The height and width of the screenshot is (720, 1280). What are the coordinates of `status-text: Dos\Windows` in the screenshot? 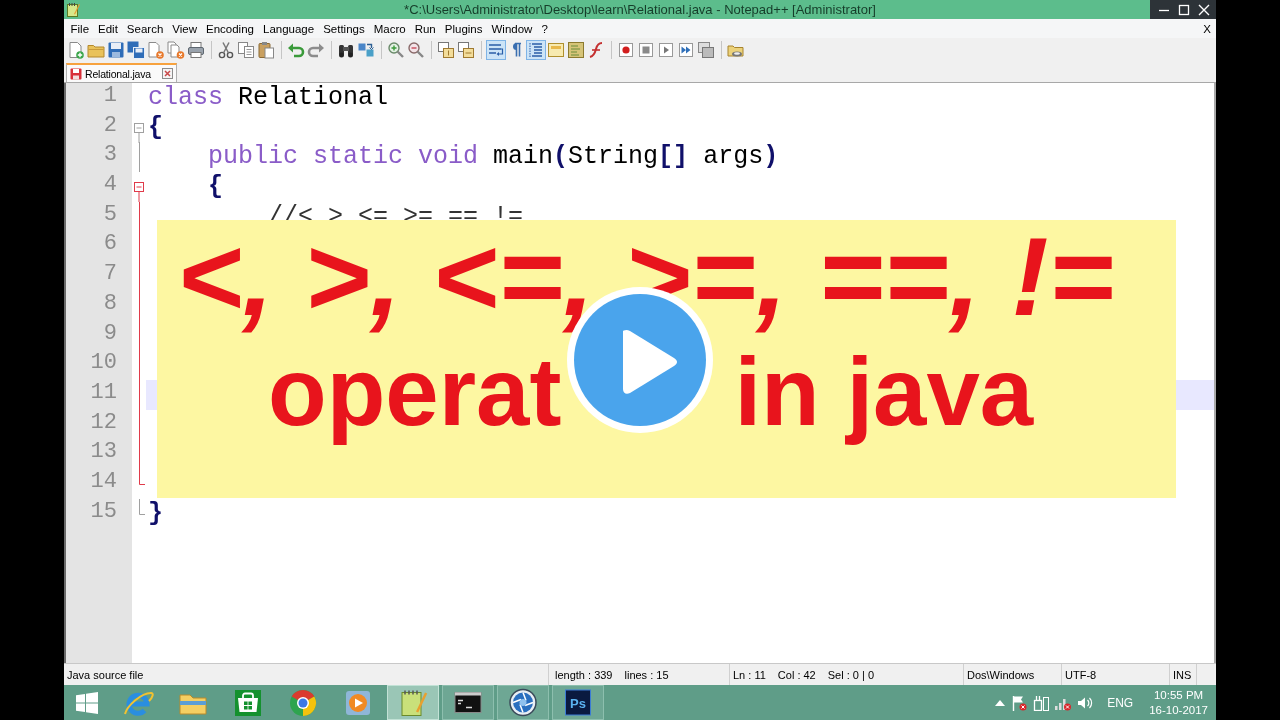 It's located at (1001, 674).